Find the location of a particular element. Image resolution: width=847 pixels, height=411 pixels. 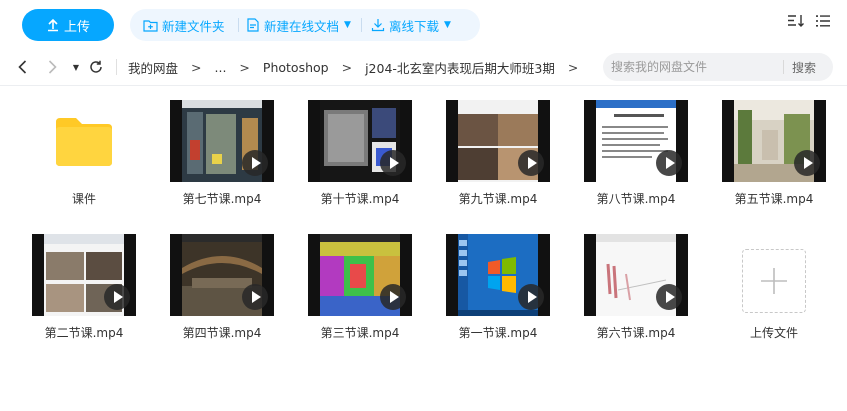

new-doc-icon is located at coordinates (253, 25).